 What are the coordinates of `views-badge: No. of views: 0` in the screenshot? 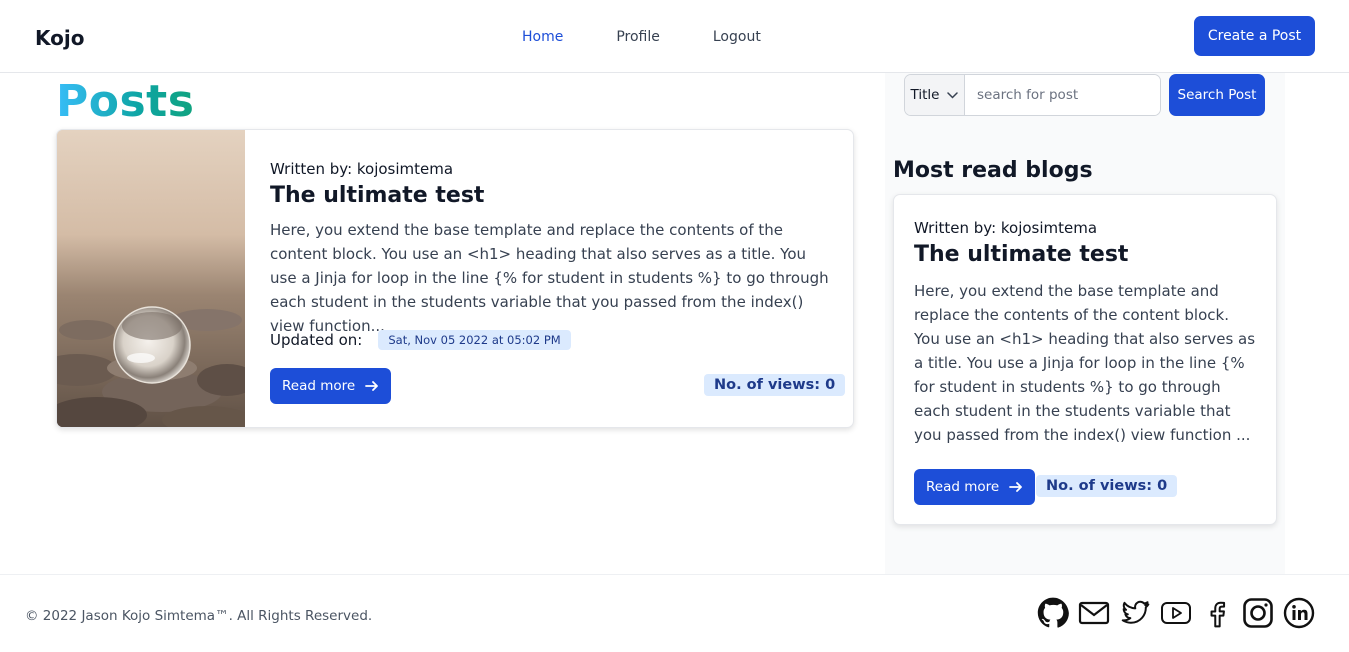 It's located at (775, 385).